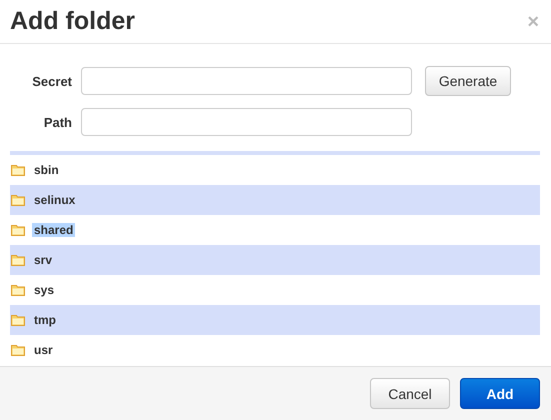  Describe the element at coordinates (51, 81) in the screenshot. I see `field-label: Secret` at that location.